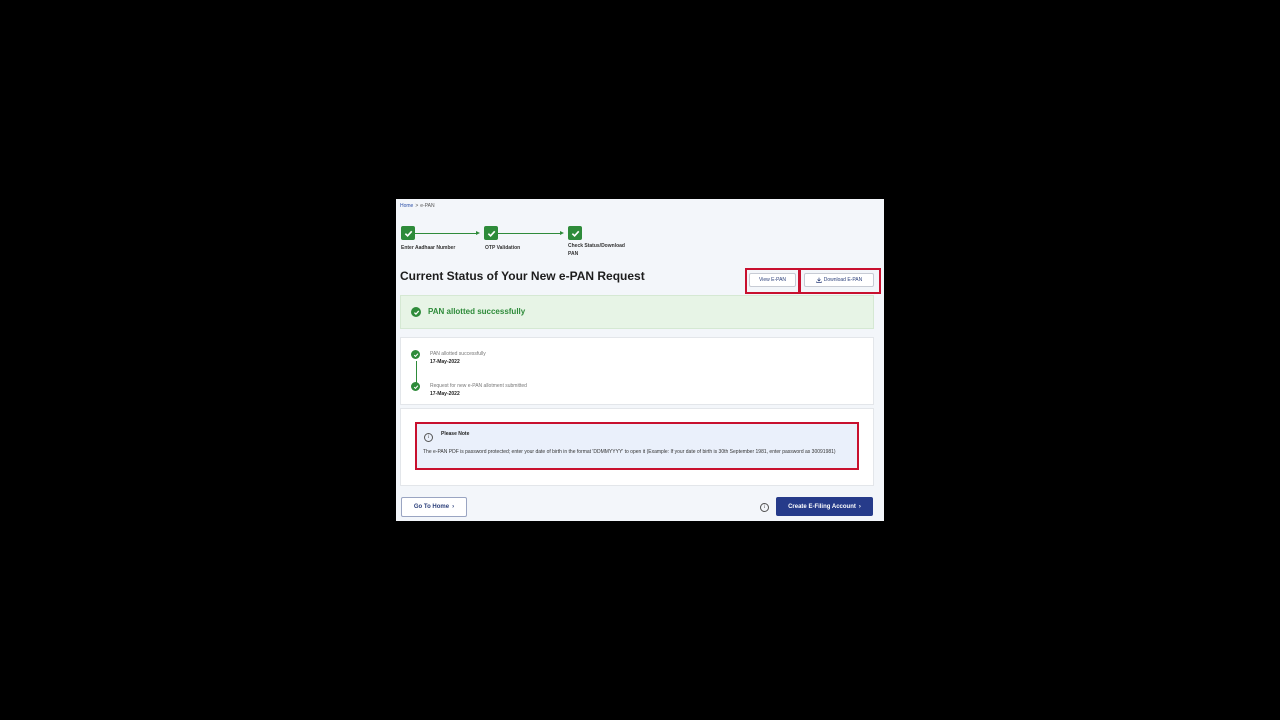  What do you see at coordinates (637, 312) in the screenshot?
I see `status-banner: PAN allotted successfully` at bounding box center [637, 312].